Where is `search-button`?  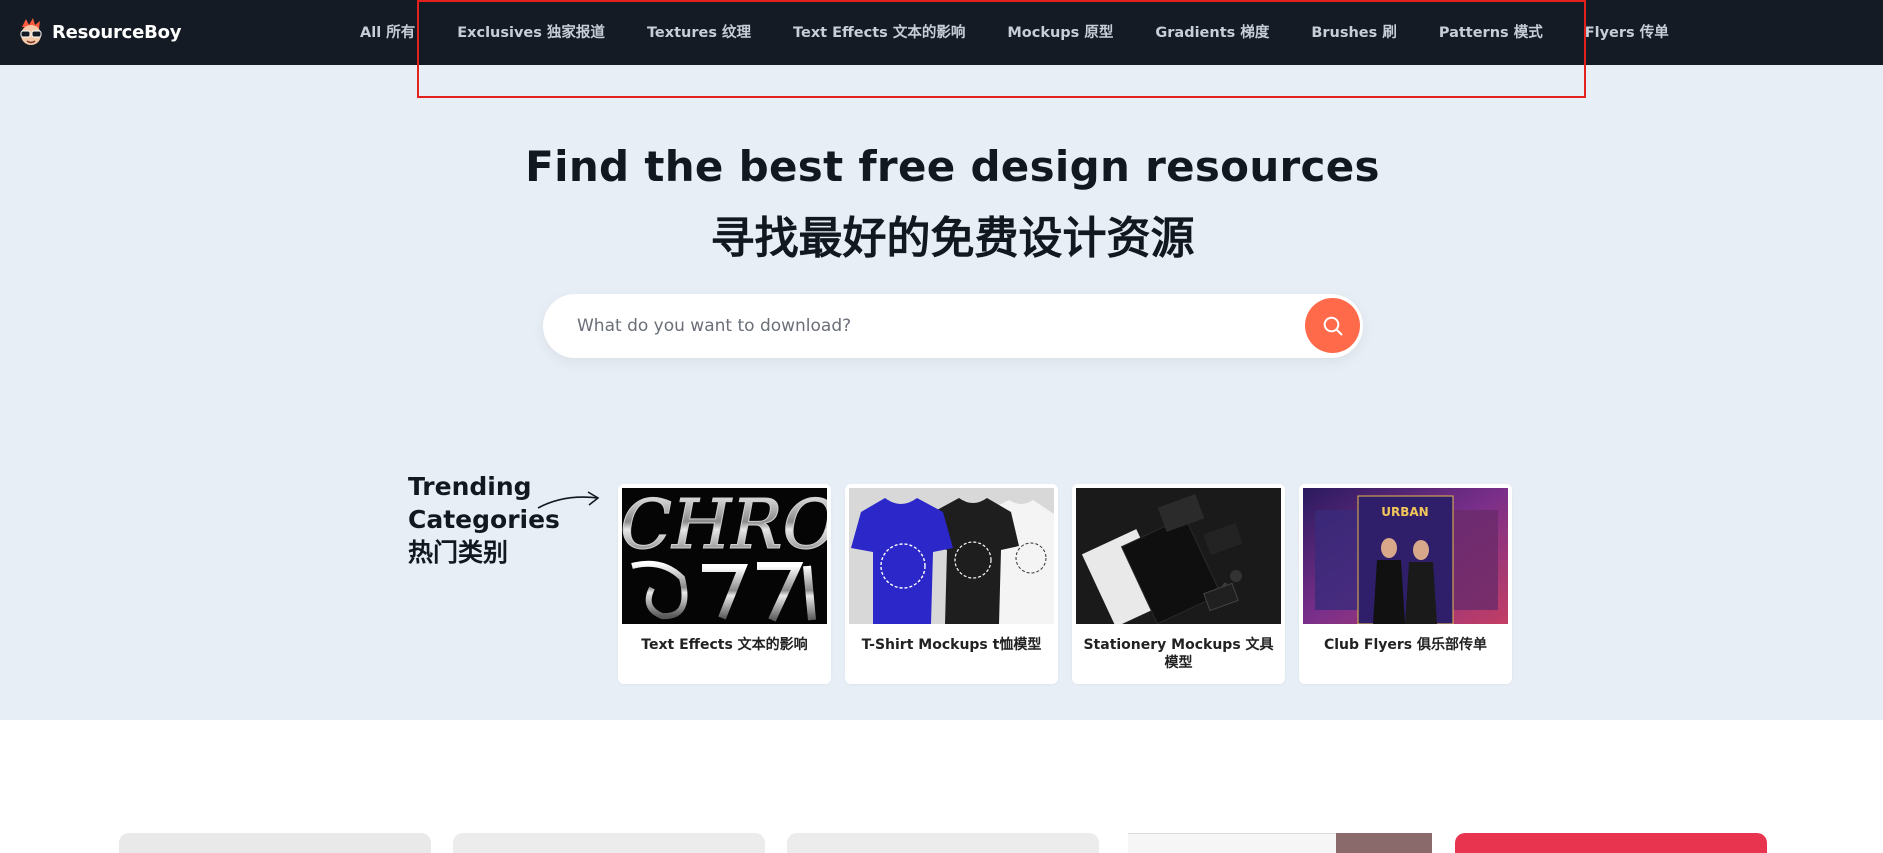 search-button is located at coordinates (1332, 325).